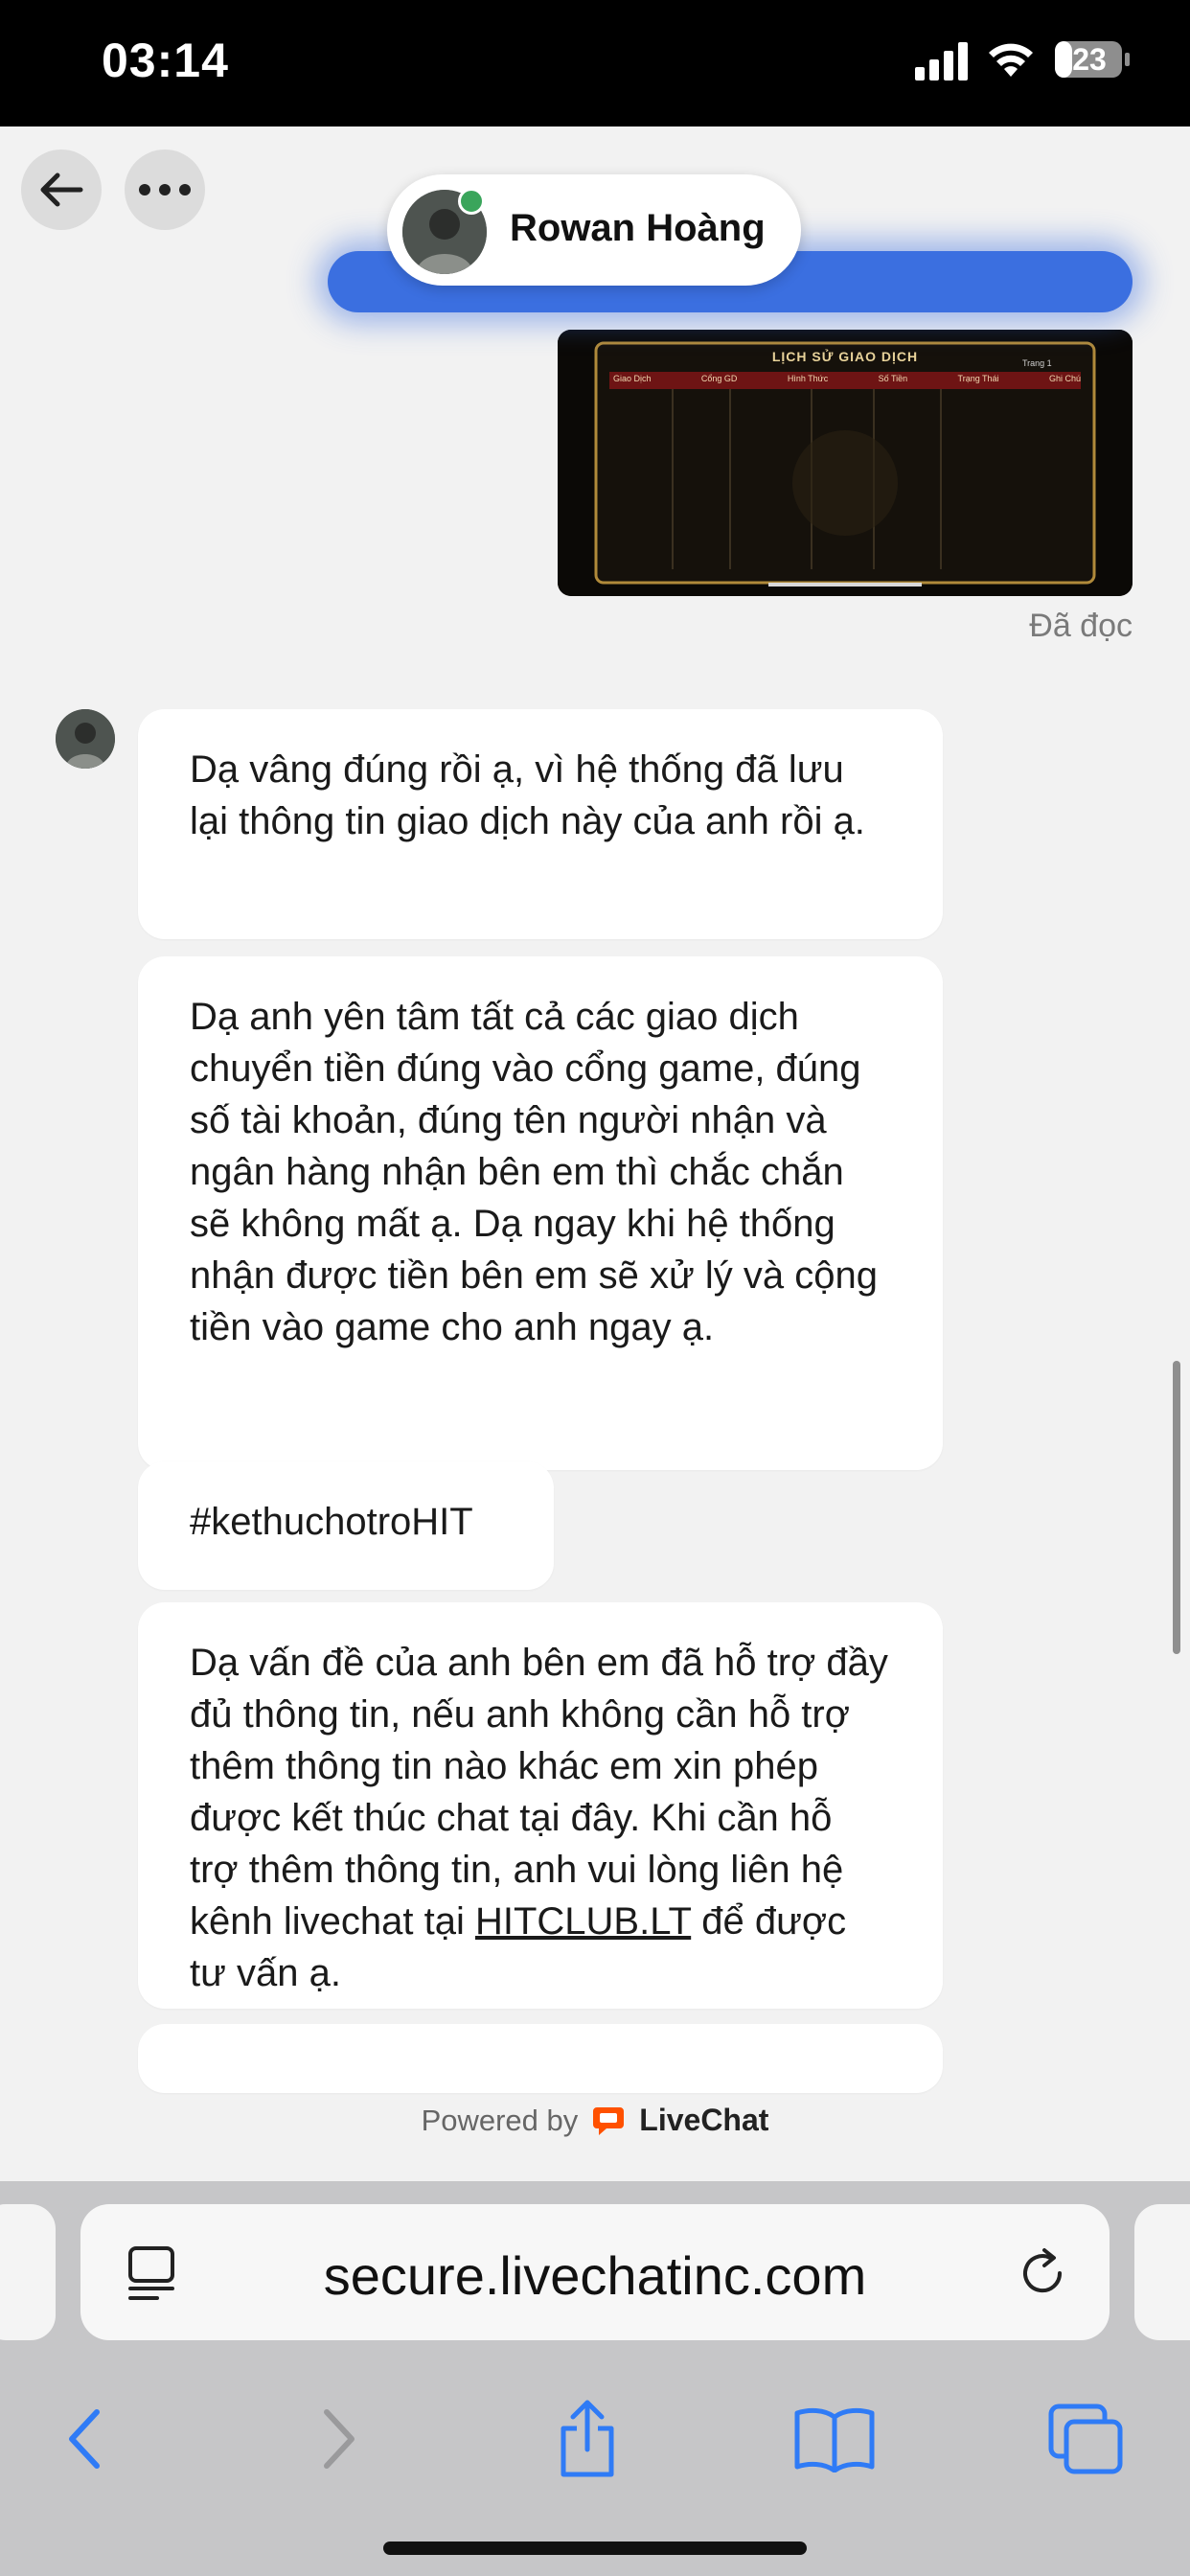 The width and height of the screenshot is (1190, 2576). What do you see at coordinates (942, 61) in the screenshot?
I see `cellular-signal-icon` at bounding box center [942, 61].